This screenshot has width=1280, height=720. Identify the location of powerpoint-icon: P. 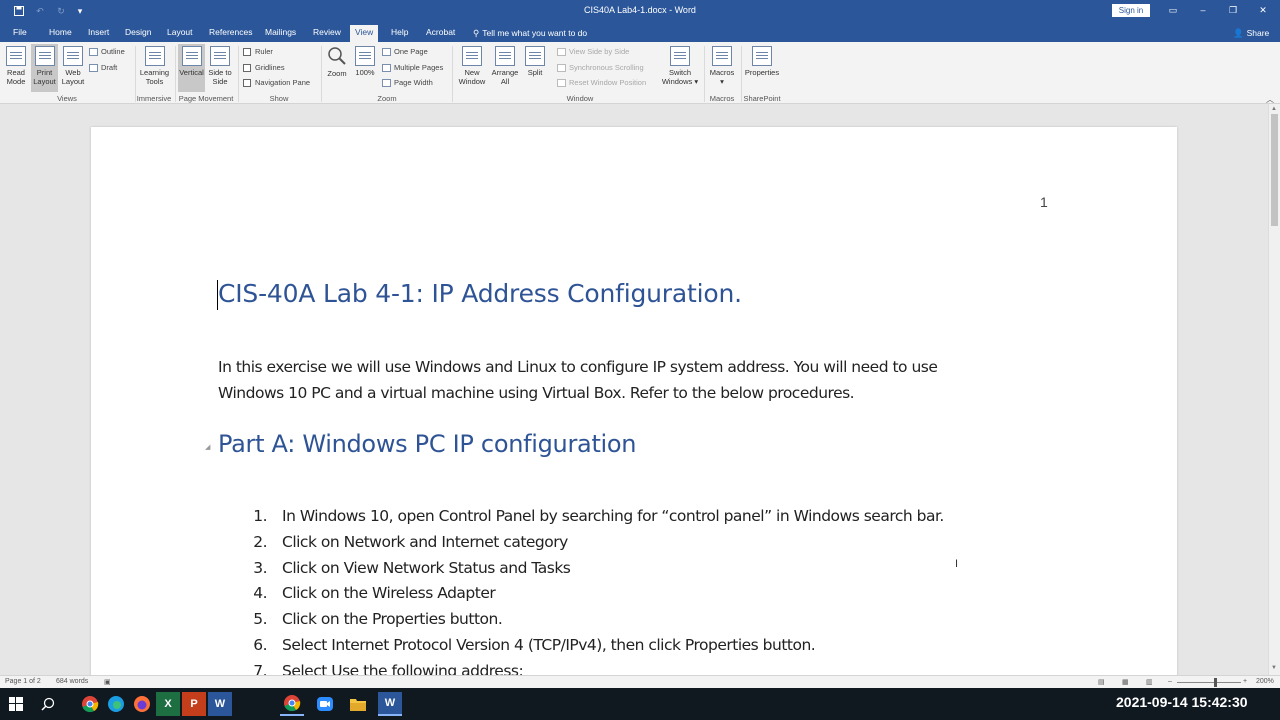
(194, 704).